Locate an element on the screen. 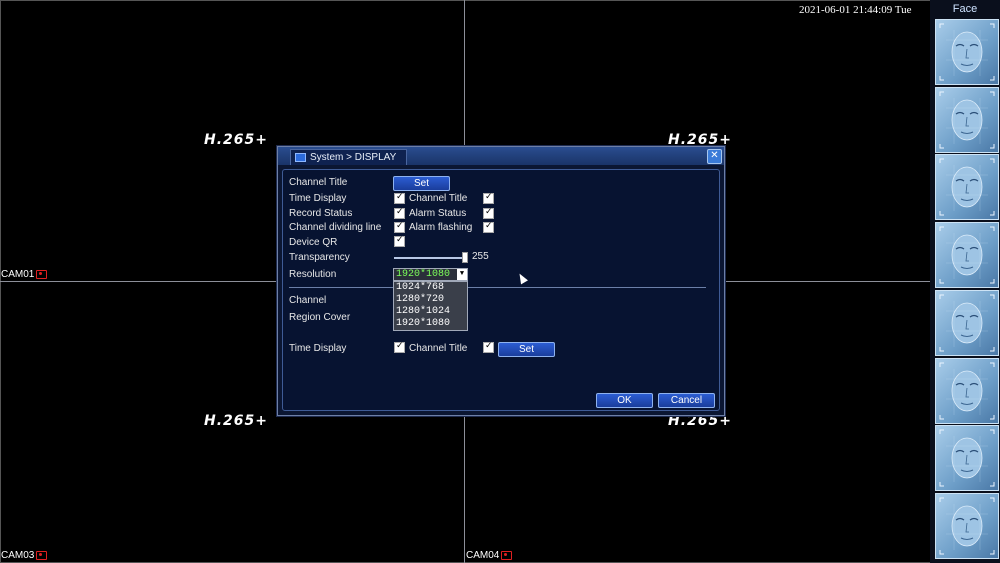 Image resolution: width=1000 pixels, height=563 pixels. resolution-option: 1280*1024 is located at coordinates (430, 312).